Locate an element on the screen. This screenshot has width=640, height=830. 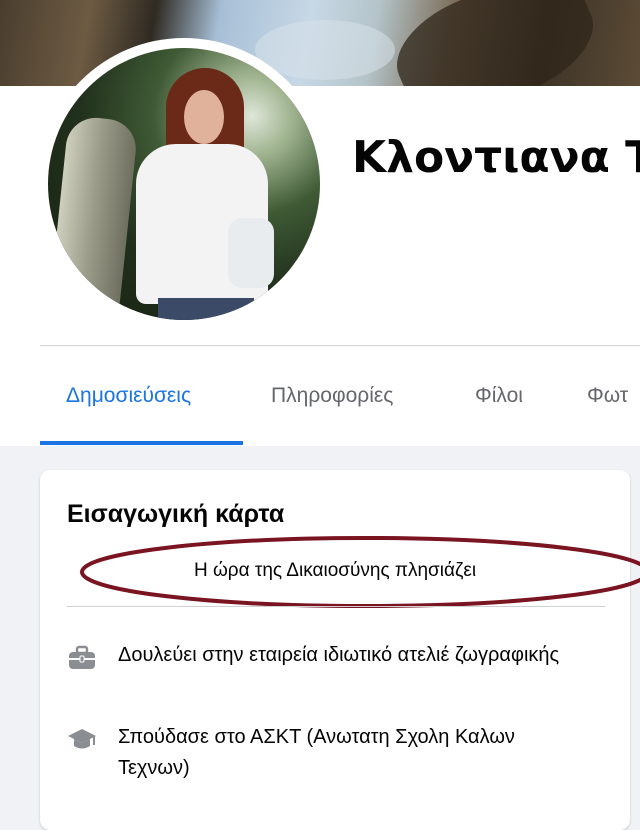
active-tab-indicator is located at coordinates (141, 443).